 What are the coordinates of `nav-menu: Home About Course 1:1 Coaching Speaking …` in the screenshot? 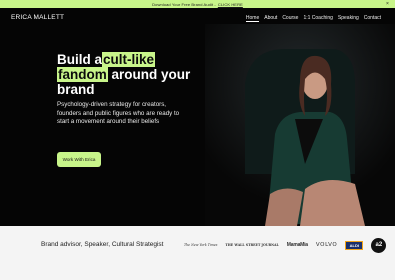 It's located at (313, 18).